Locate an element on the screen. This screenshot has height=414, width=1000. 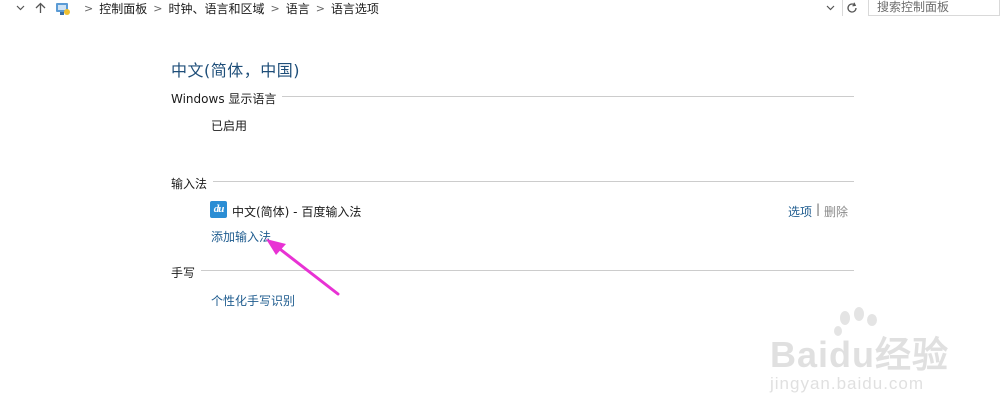
personalize-handwriting-link: 个性化手写识别 is located at coordinates (253, 300).